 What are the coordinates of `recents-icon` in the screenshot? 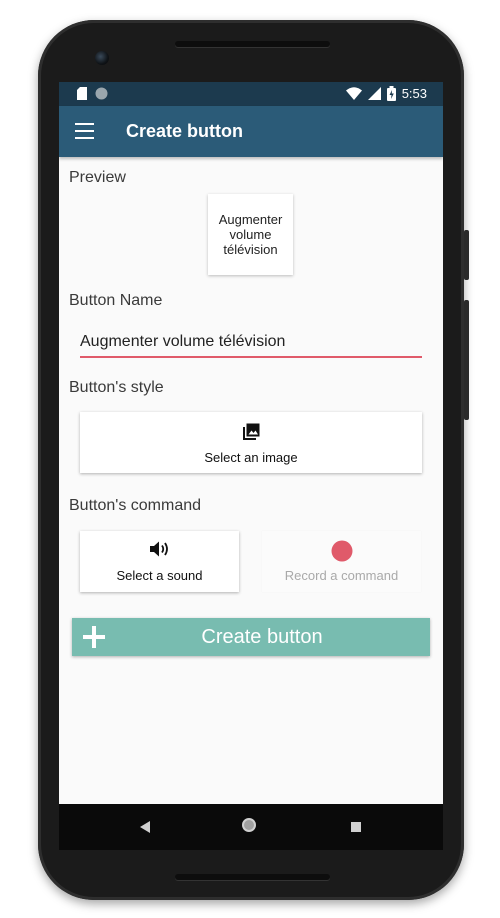 It's located at (356, 827).